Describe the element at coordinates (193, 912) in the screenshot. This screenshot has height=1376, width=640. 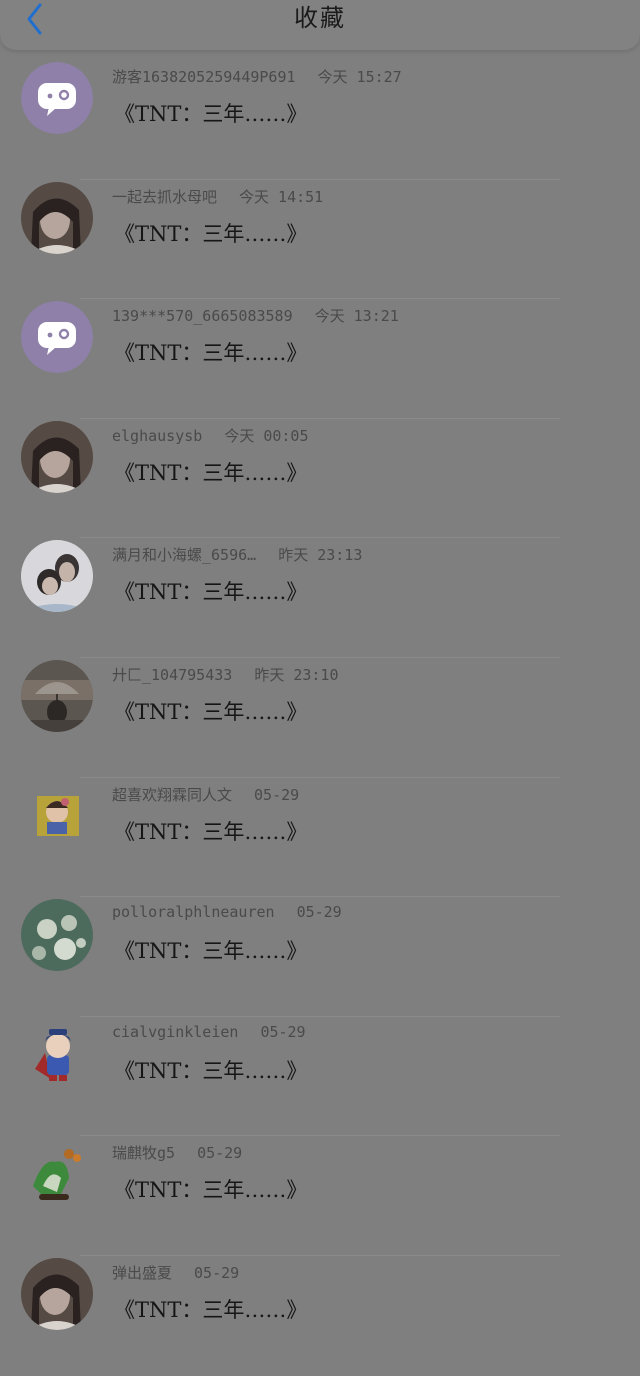
I see `username: polloralphlneauren` at that location.